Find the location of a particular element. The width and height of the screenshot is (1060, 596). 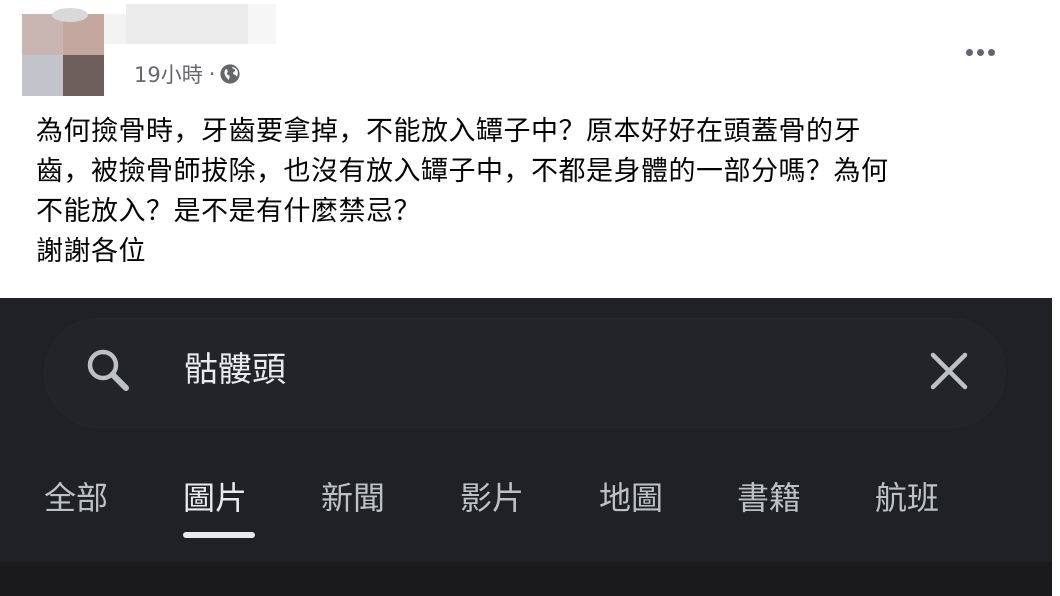

post-line: 不能放入？是不是有什麼禁忌？ is located at coordinates (228, 211).